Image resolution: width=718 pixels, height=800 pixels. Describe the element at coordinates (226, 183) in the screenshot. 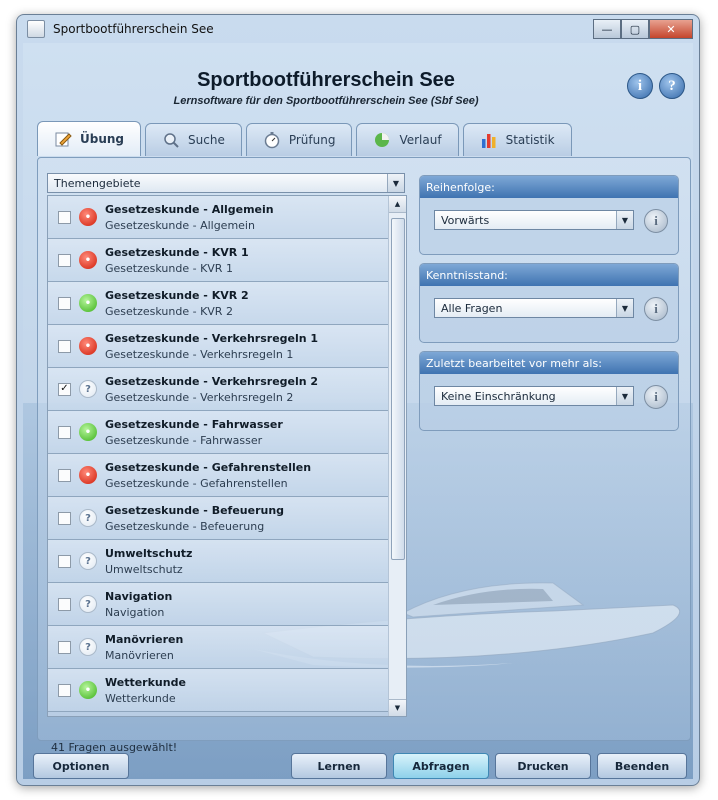

I see `topics-combo: Themengebiete ▼` at that location.